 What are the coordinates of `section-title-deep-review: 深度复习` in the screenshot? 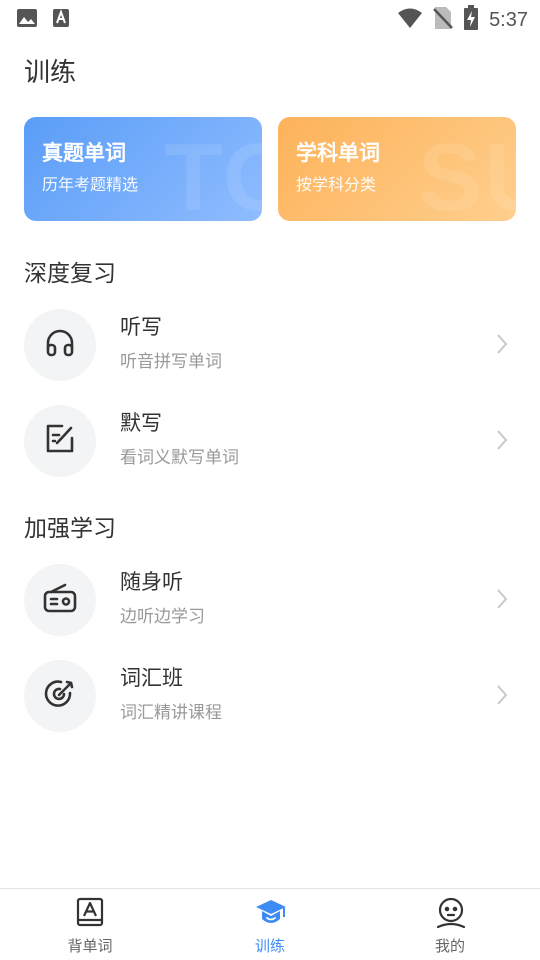 It's located at (70, 274).